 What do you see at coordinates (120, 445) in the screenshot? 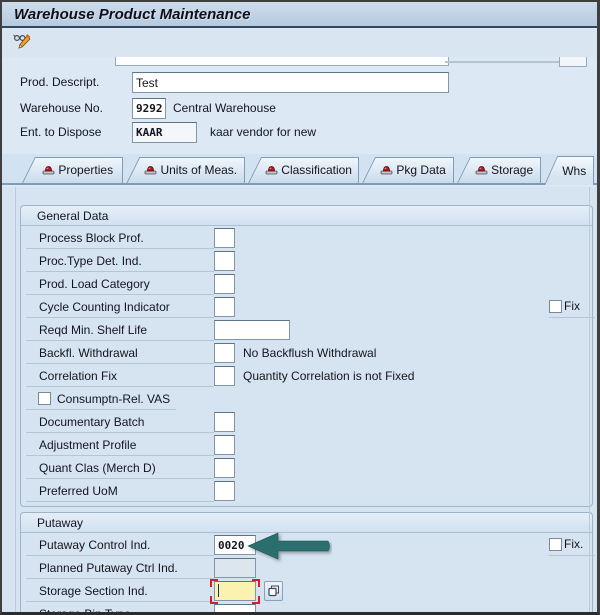
I see `field-label: Adjustment Profile` at bounding box center [120, 445].